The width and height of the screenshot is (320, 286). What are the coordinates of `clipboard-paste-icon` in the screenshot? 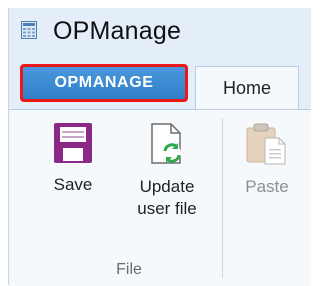 It's located at (266, 144).